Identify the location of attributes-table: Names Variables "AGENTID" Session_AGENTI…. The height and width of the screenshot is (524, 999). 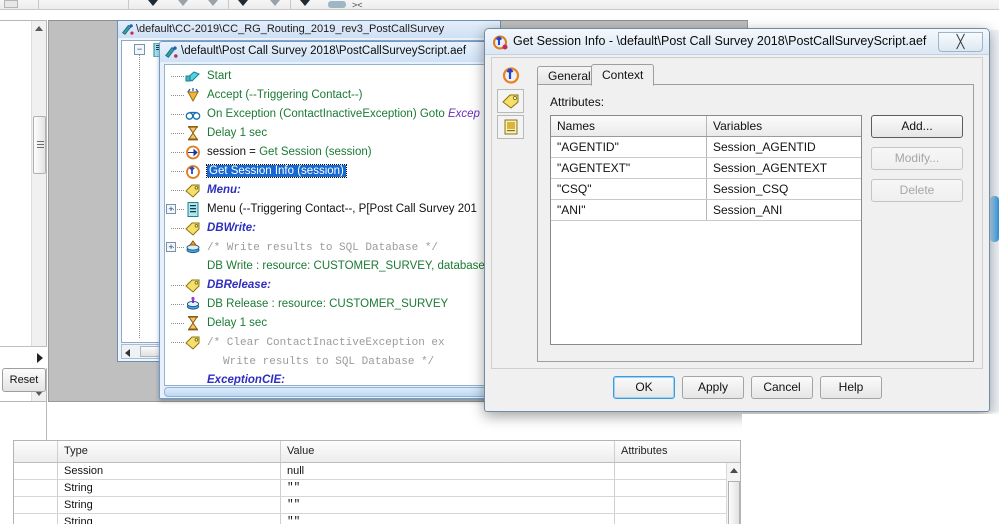
(706, 230).